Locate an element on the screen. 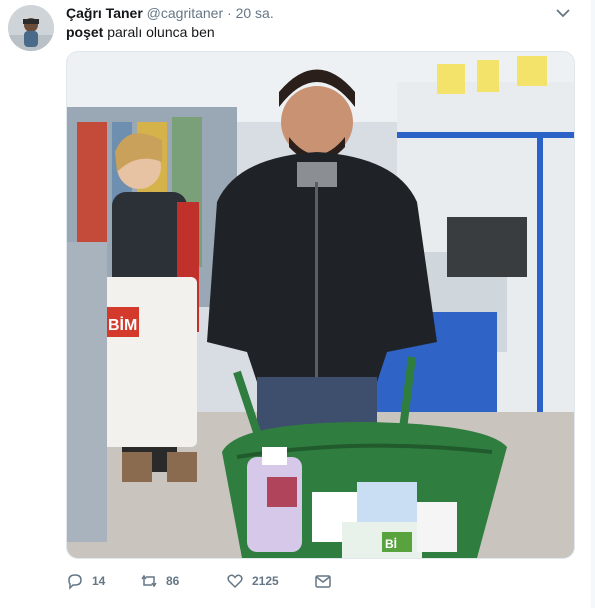 The image size is (595, 608). tweet-text: poşet paralı olunca ben is located at coordinates (140, 32).